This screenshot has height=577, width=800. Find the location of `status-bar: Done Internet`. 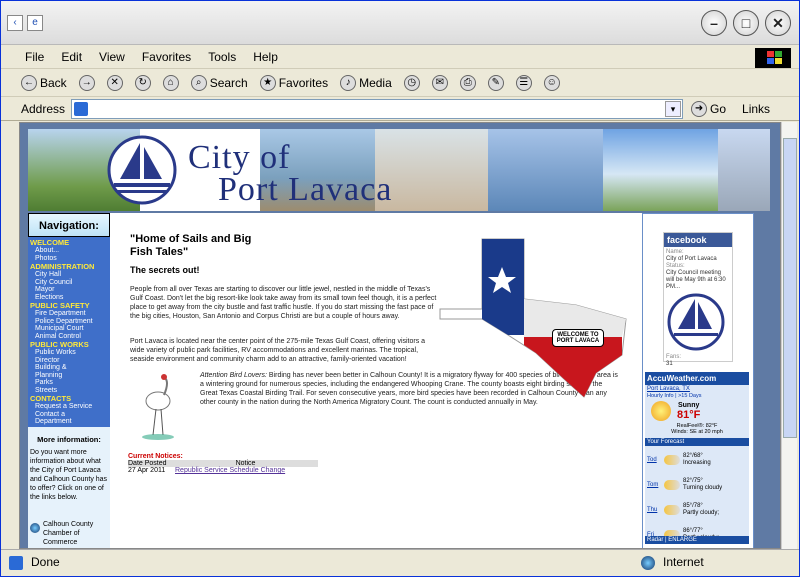

status-bar: Done Internet is located at coordinates (400, 562).